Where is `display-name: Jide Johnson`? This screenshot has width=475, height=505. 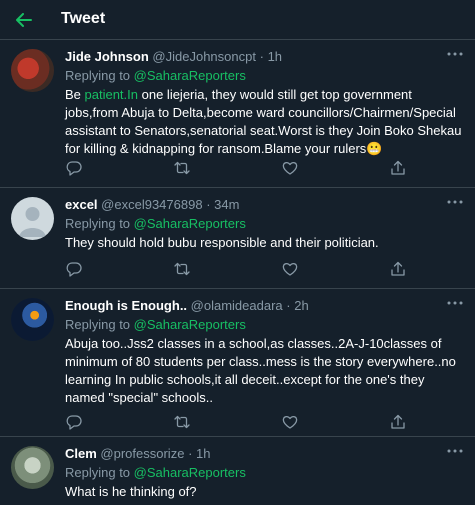 display-name: Jide Johnson is located at coordinates (107, 56).